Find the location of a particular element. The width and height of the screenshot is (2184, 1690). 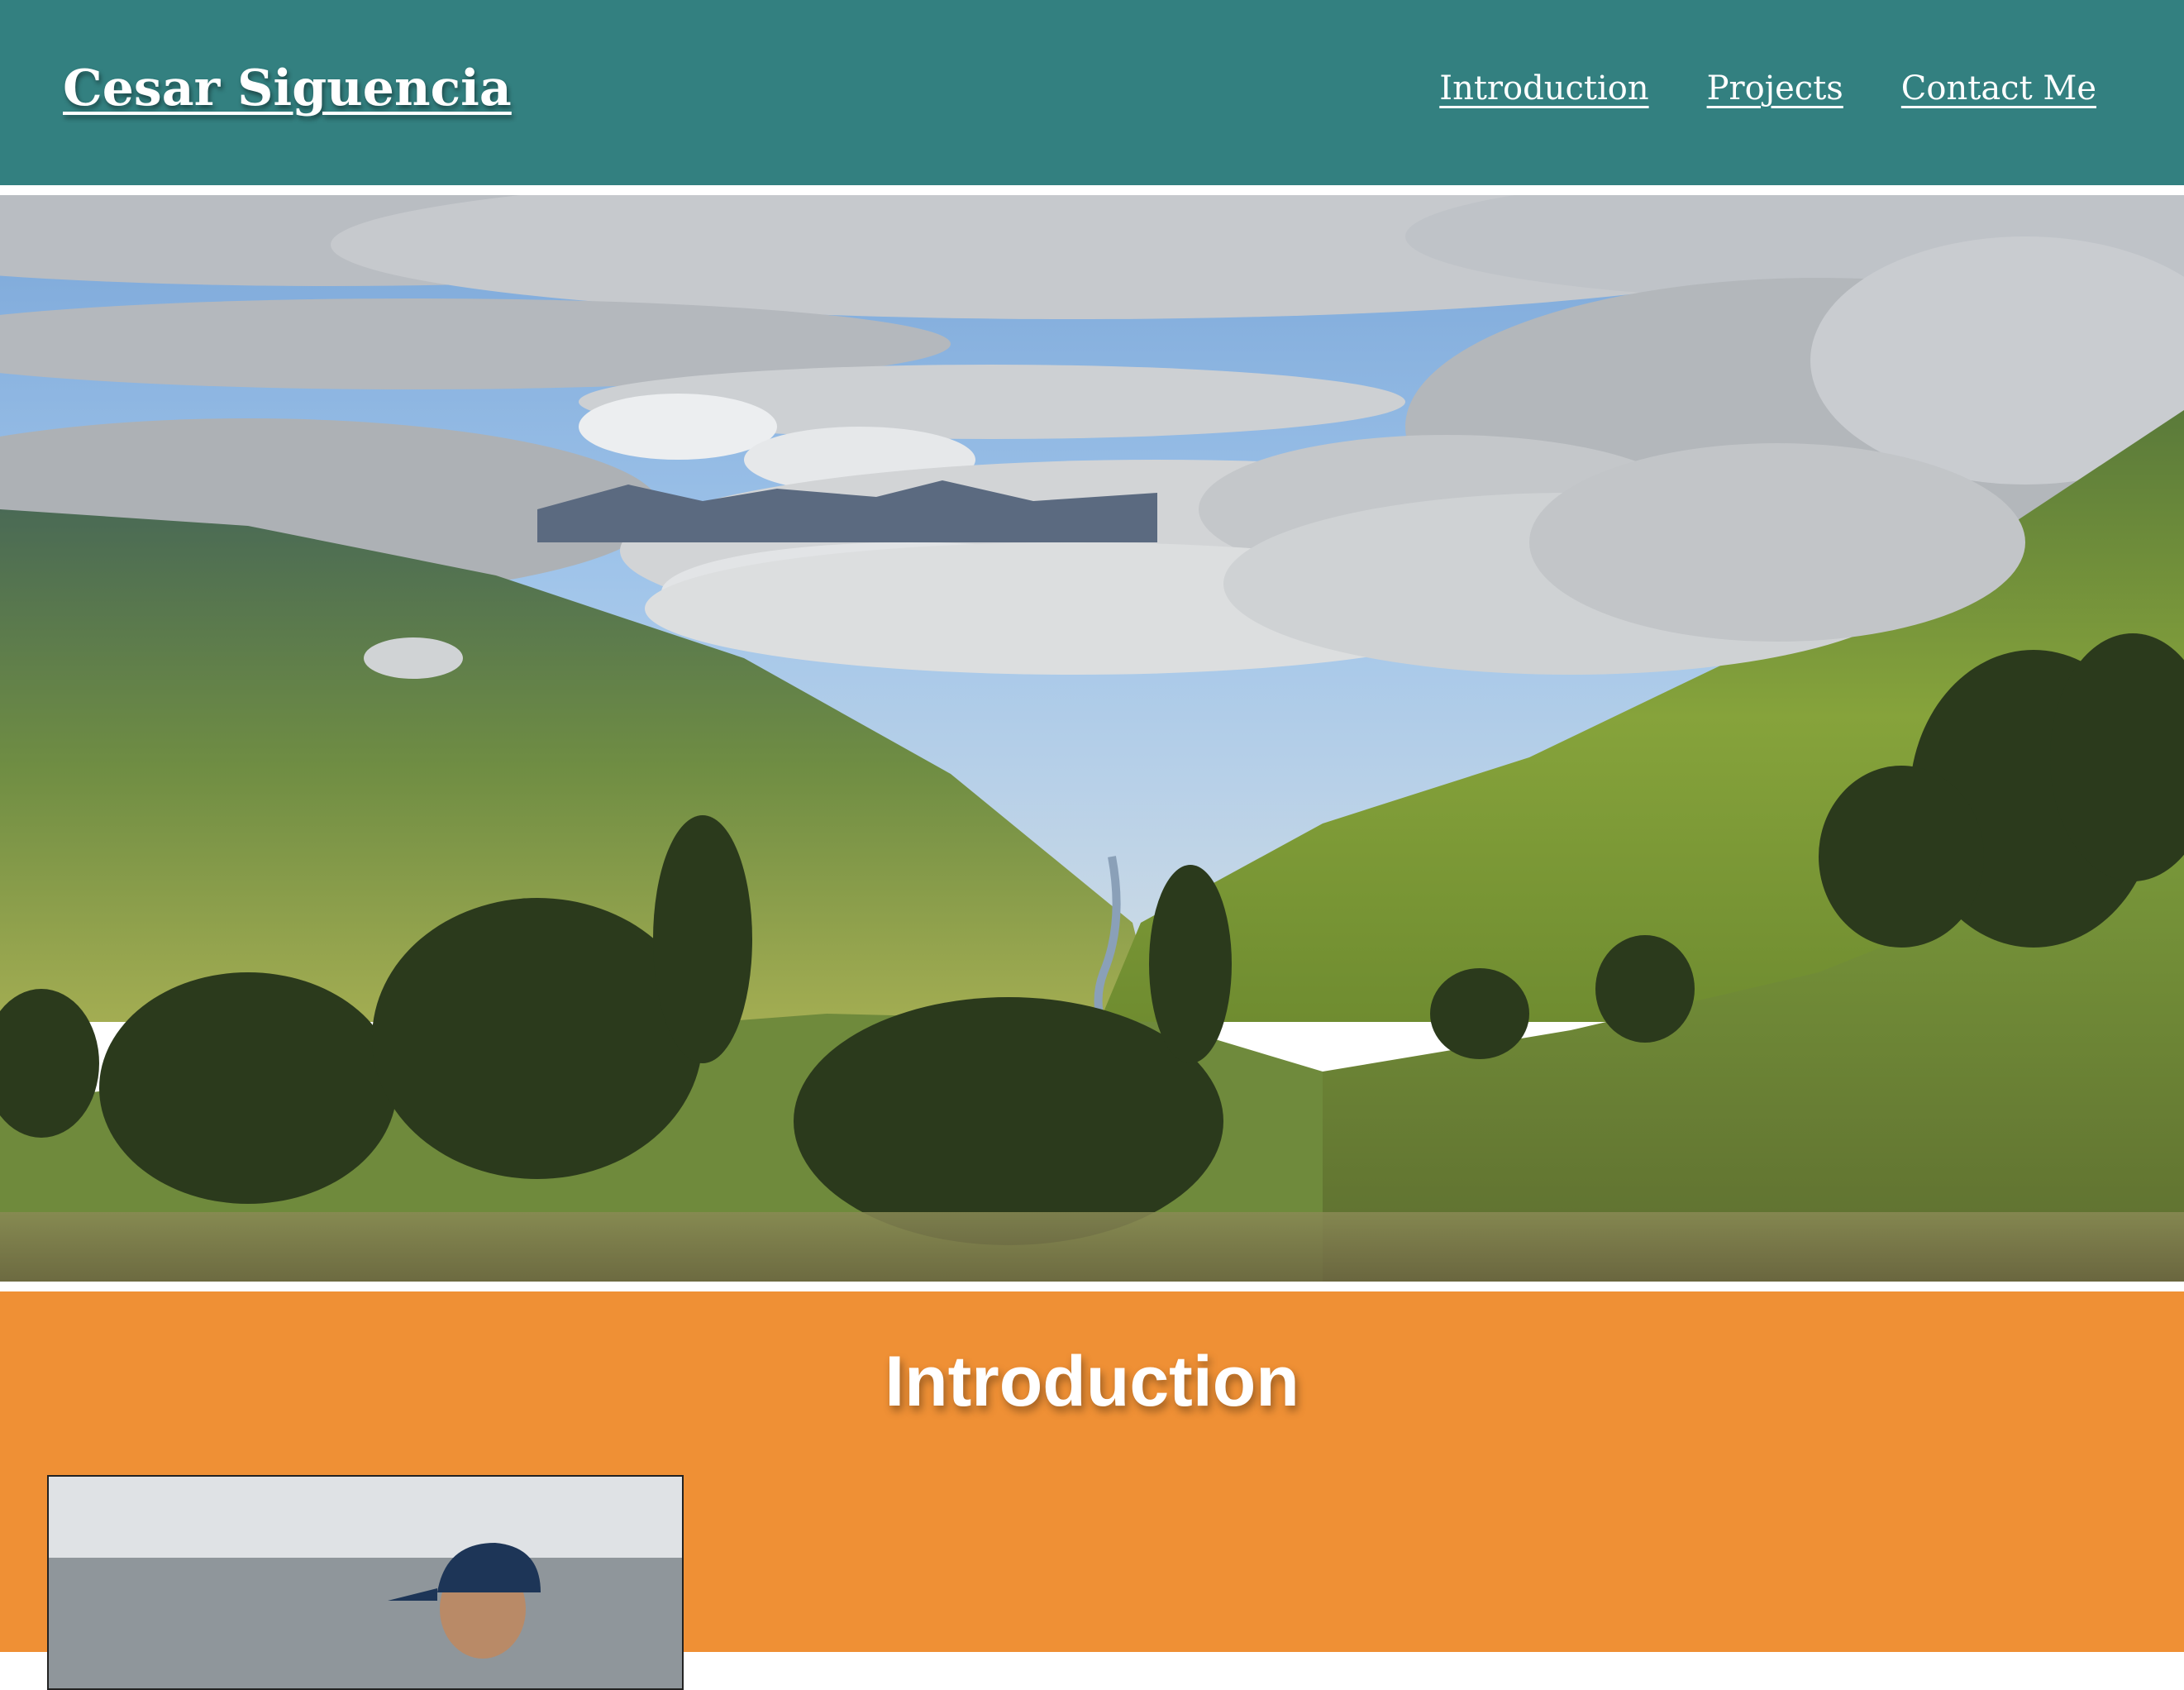

nav-link-projects: Projects is located at coordinates (1775, 88).